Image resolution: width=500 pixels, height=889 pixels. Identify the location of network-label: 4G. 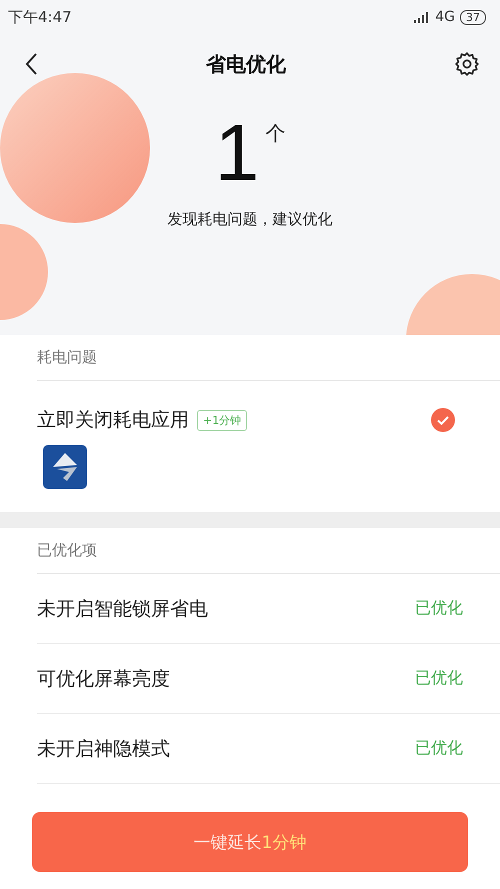
(445, 17).